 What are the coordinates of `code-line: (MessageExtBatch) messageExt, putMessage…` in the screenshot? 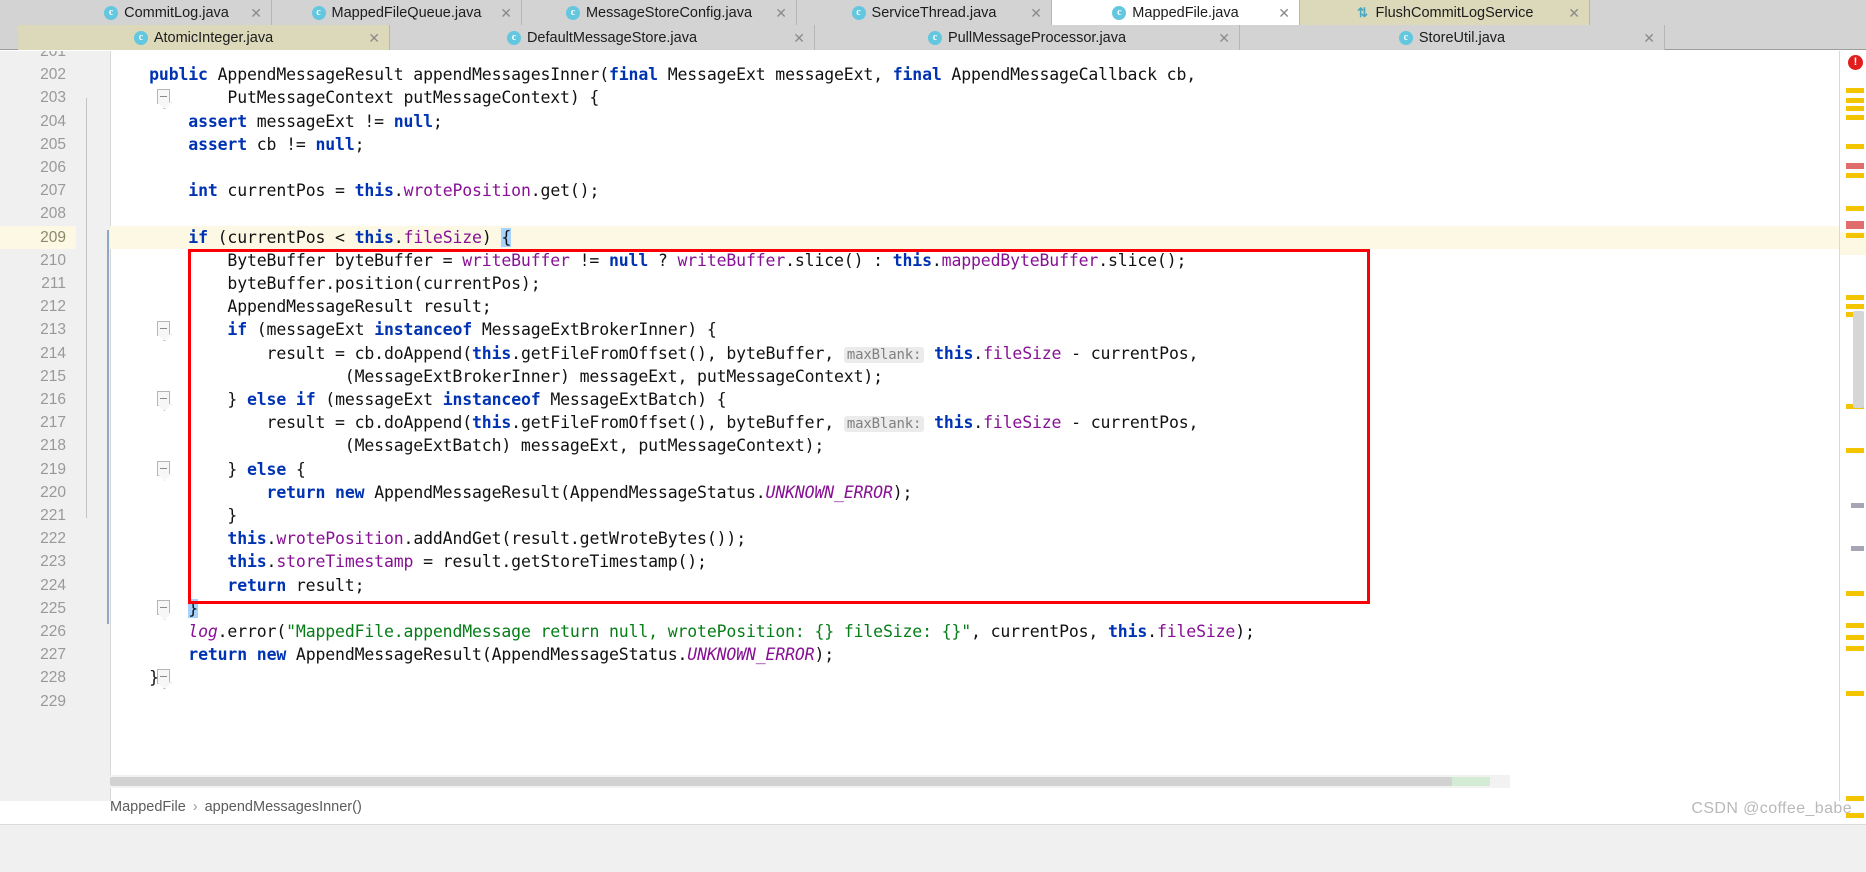 It's located at (467, 445).